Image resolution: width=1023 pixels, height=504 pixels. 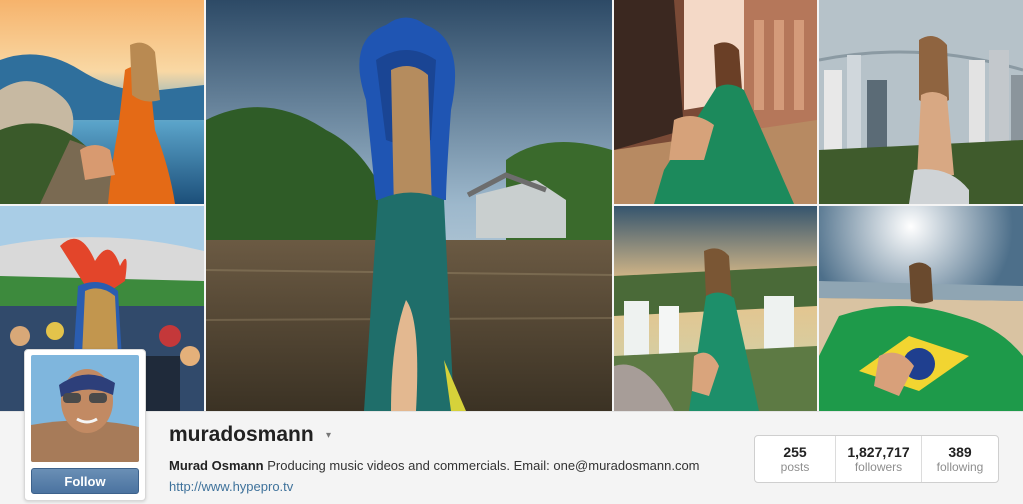 I want to click on photo-hongkong-skyline, so click(x=921, y=102).